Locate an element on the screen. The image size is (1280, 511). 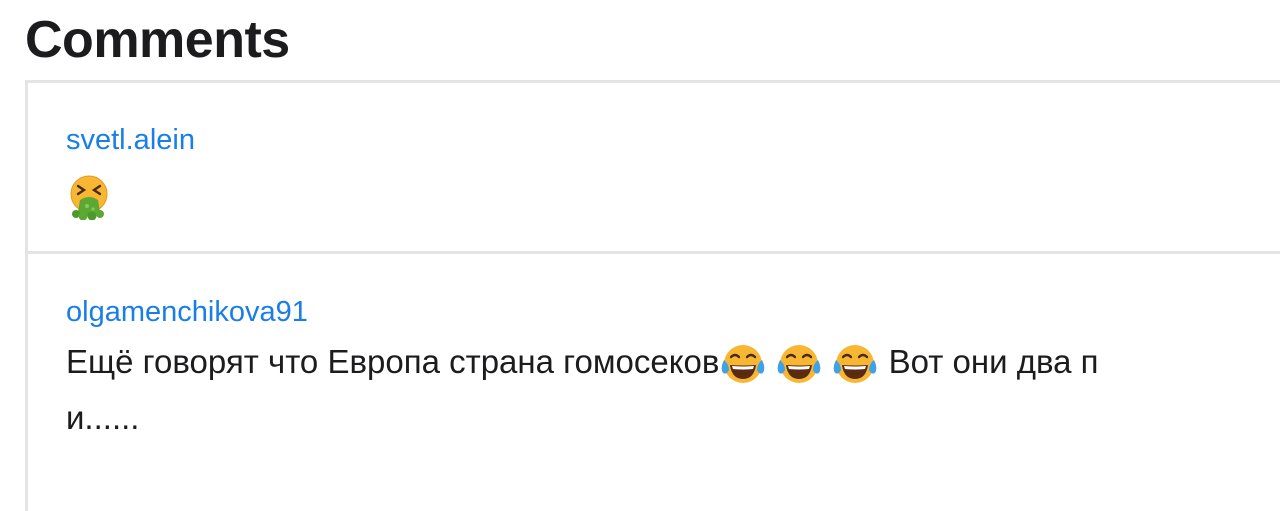
comment-author-link: olgamenchikova91 is located at coordinates (187, 312).